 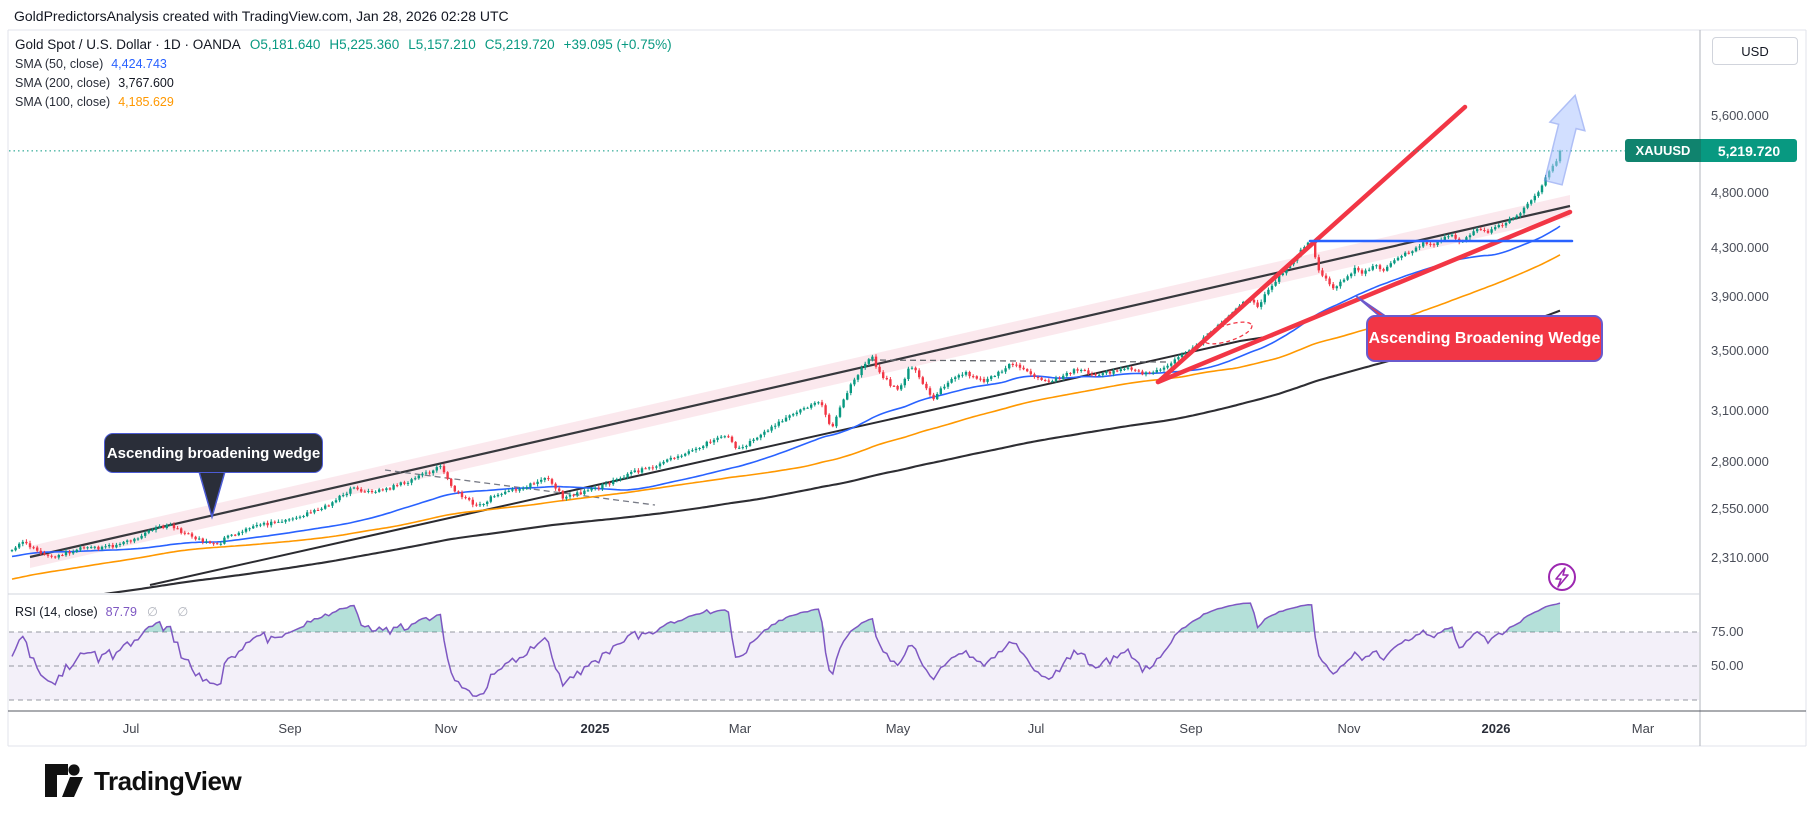 What do you see at coordinates (1740, 192) in the screenshot?
I see `price-axis-label: 4,800.000` at bounding box center [1740, 192].